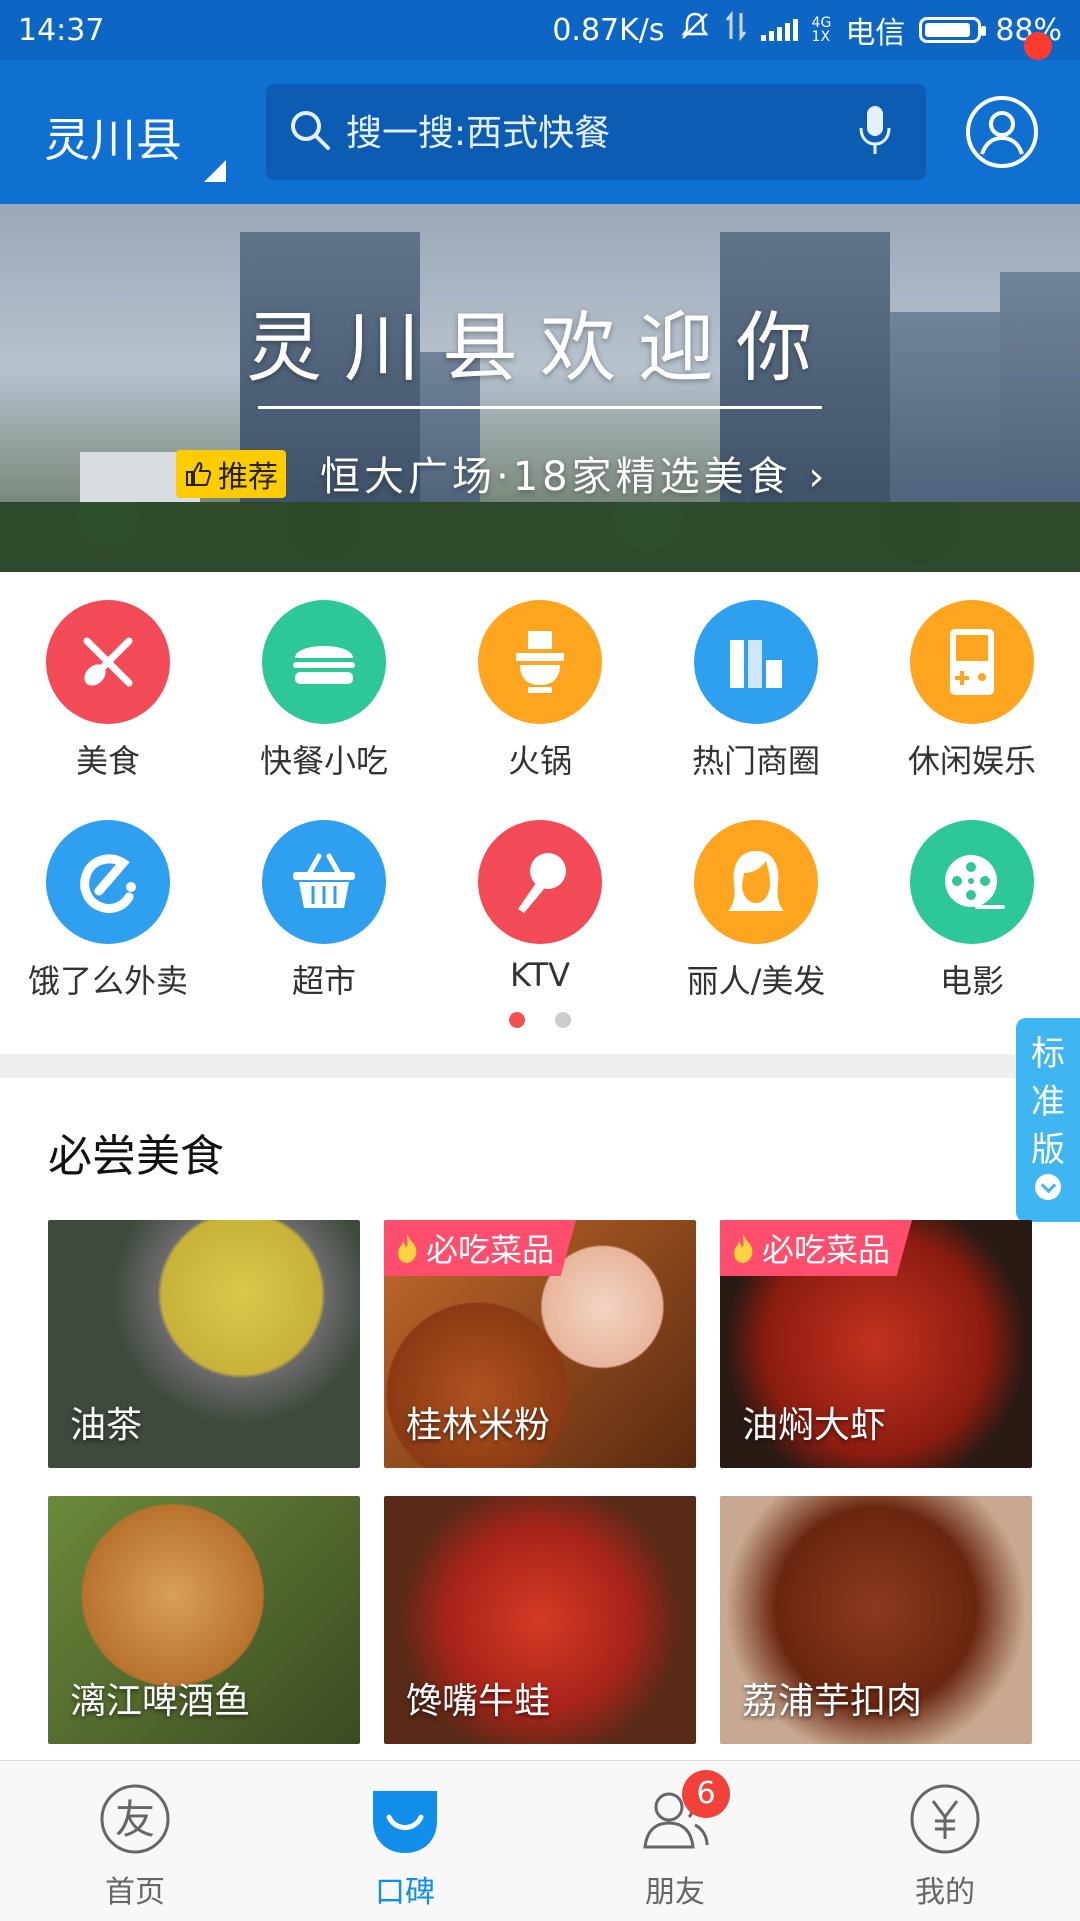  Describe the element at coordinates (310, 132) in the screenshot. I see `search-icon` at that location.